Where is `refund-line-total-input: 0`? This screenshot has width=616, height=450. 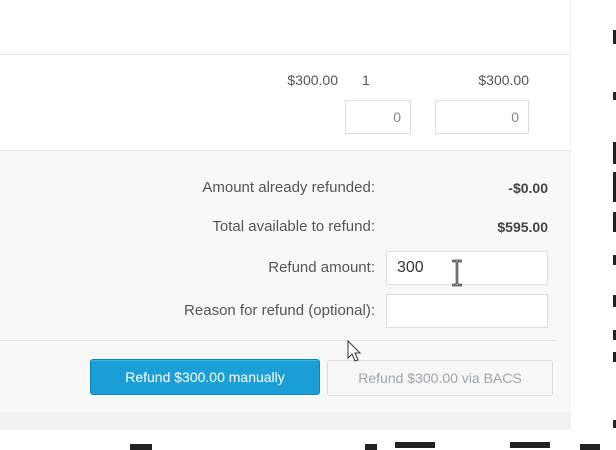 refund-line-total-input: 0 is located at coordinates (482, 117).